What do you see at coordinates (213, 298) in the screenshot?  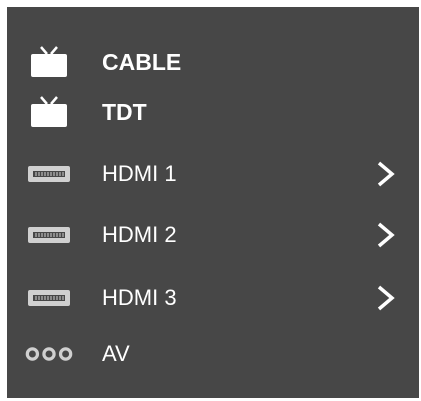 I see `source-item-hdmi-3: HDMI 3` at bounding box center [213, 298].